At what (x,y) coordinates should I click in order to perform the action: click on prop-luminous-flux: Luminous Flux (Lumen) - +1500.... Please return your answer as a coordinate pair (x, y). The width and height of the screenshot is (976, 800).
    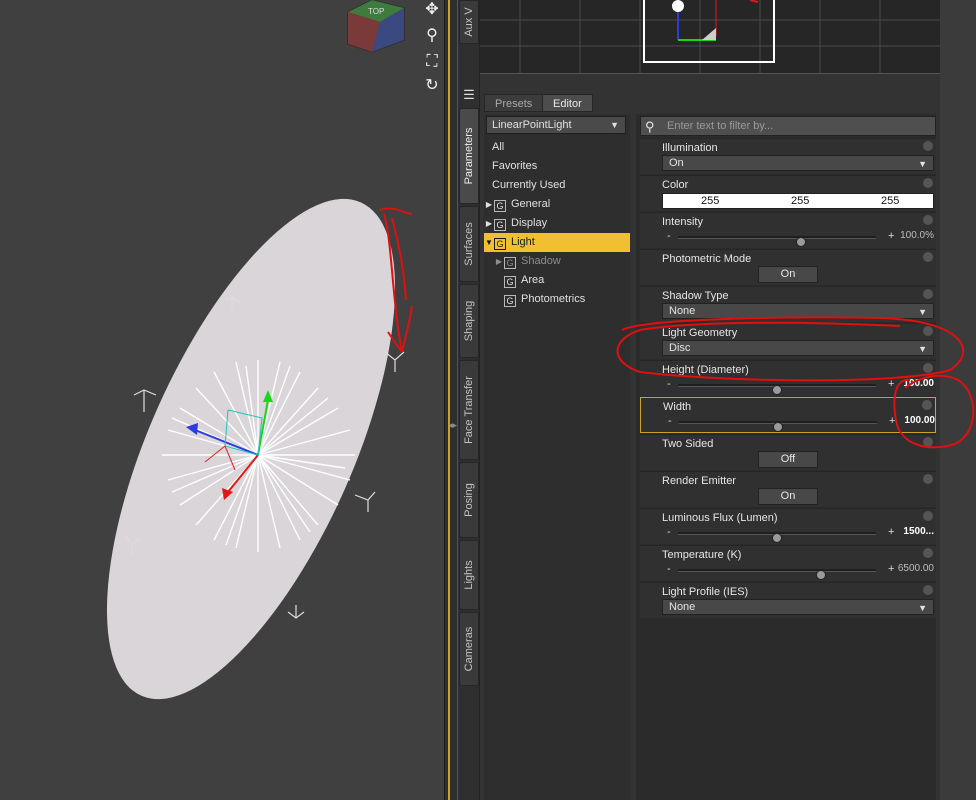
    Looking at the image, I should click on (788, 526).